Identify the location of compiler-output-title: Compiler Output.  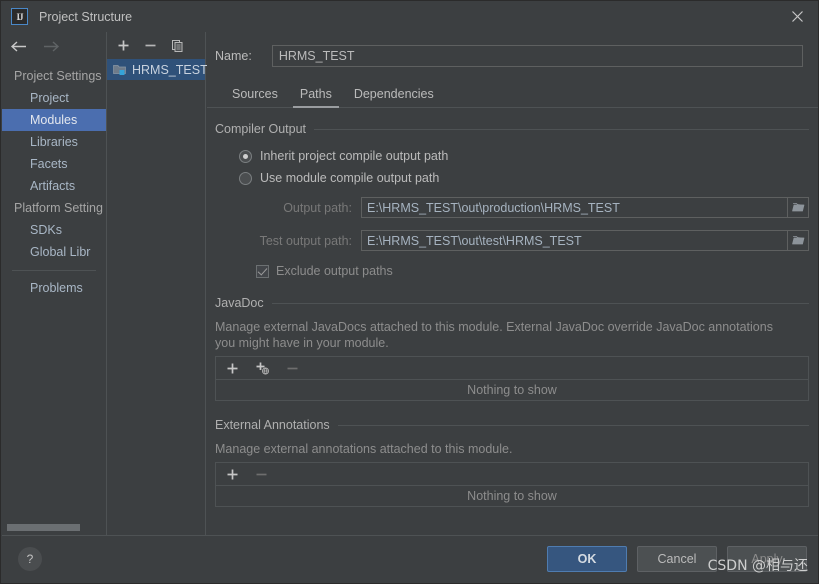
(261, 129).